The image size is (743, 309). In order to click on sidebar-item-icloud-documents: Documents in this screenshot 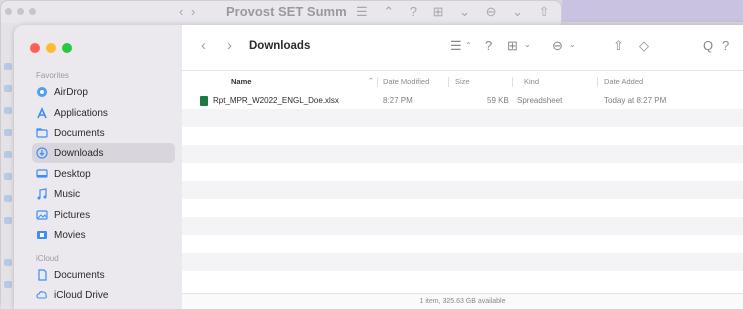, I will do `click(103, 275)`.